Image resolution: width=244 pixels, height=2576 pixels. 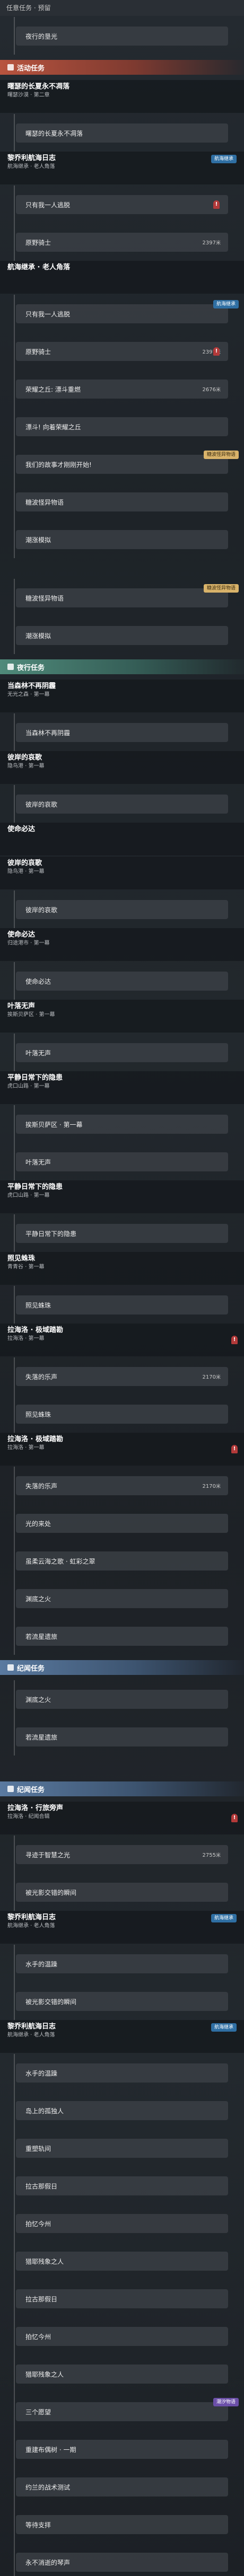 I want to click on quest-step-item: 三个愿望 潮汐物语, so click(x=128, y=2409).